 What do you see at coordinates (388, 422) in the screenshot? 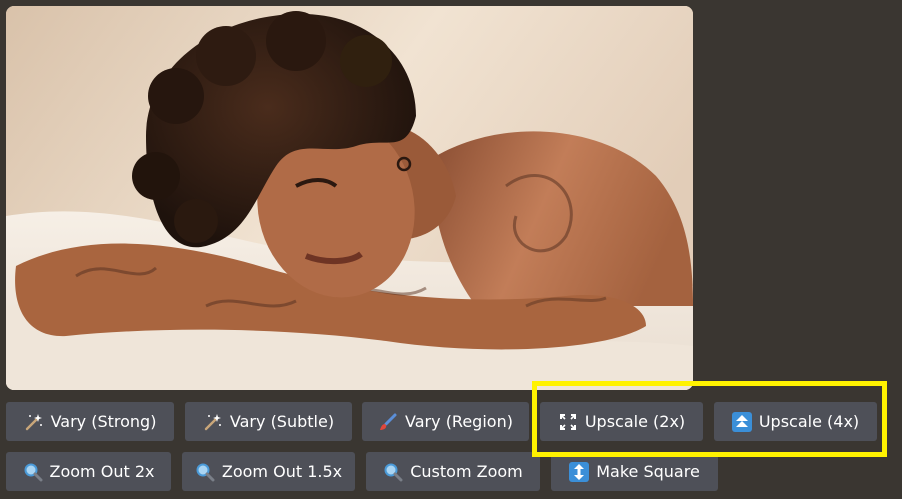
I see `paintbrush-icon` at bounding box center [388, 422].